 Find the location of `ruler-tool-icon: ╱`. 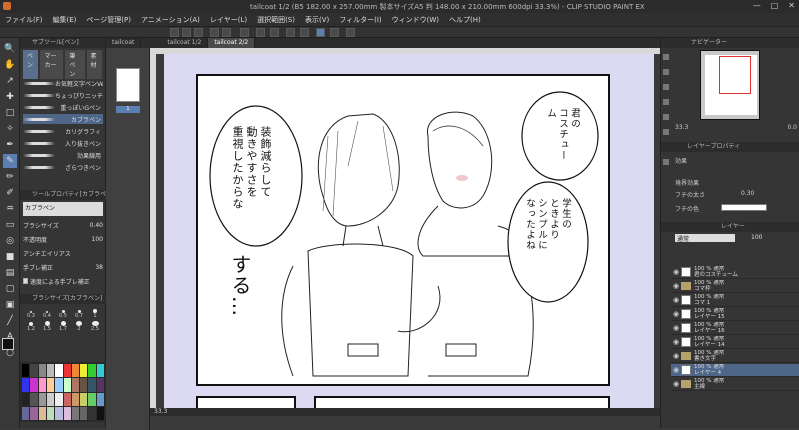

ruler-tool-icon: ╱ is located at coordinates (10, 321).